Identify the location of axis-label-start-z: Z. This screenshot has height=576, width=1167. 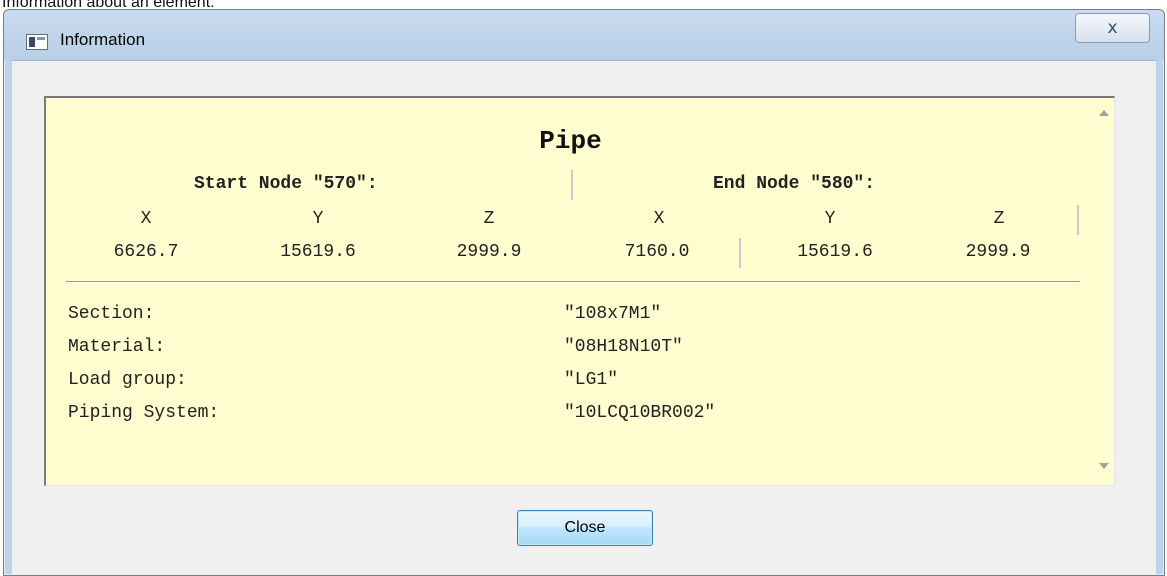
(489, 219).